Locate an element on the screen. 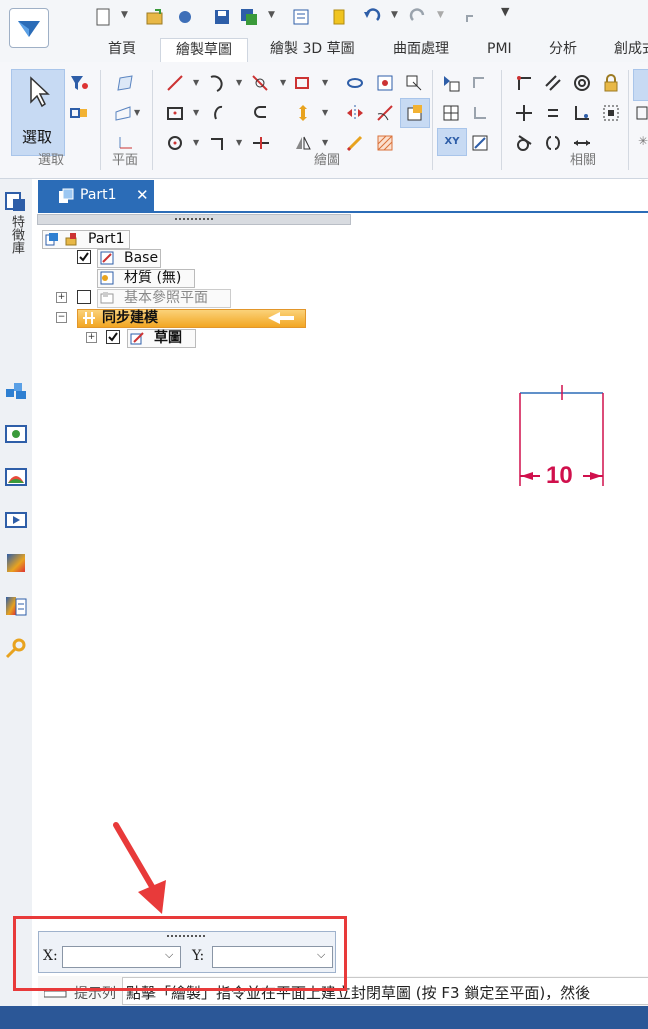 Image resolution: width=648 pixels, height=1029 pixels. tree-node-sync: 同步建模 is located at coordinates (191, 318).